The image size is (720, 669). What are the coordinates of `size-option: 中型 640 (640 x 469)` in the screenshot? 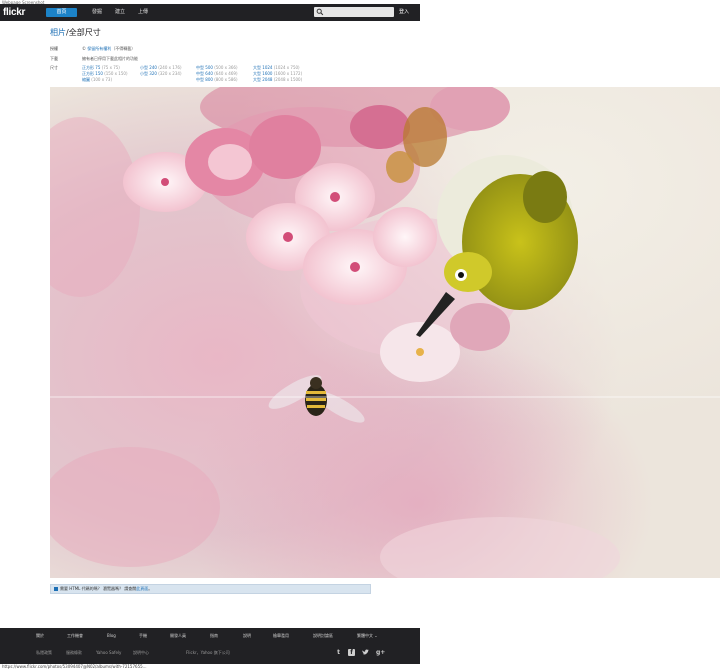 It's located at (217, 73).